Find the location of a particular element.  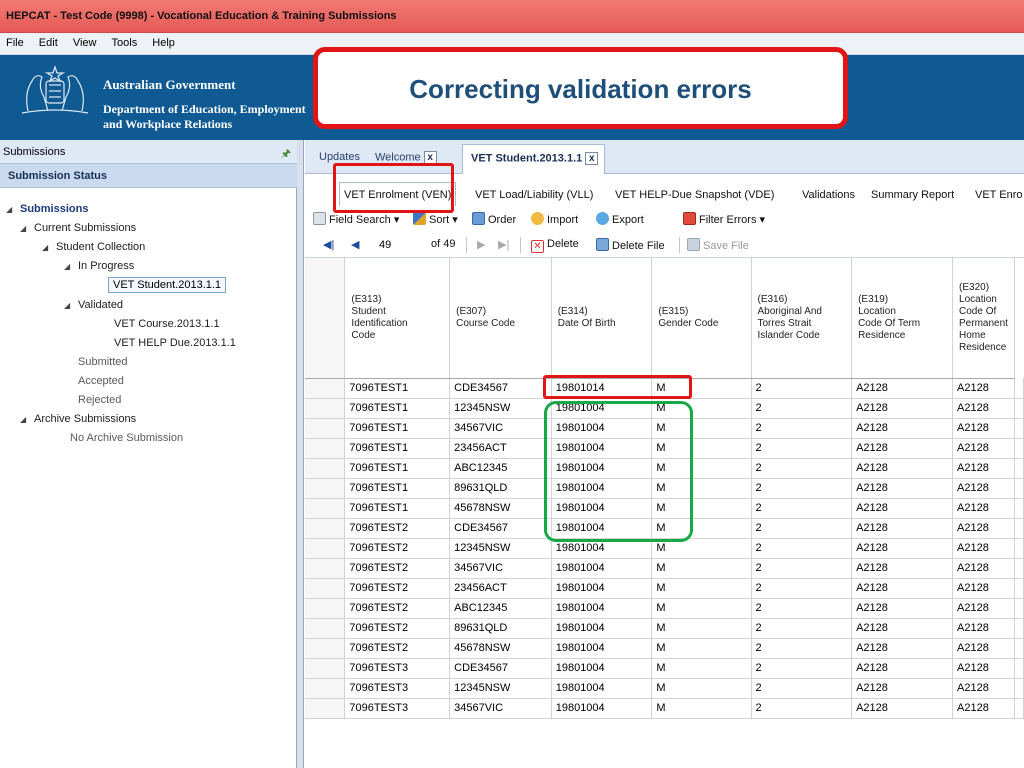

tree-submitted: Submitted is located at coordinates (103, 362).